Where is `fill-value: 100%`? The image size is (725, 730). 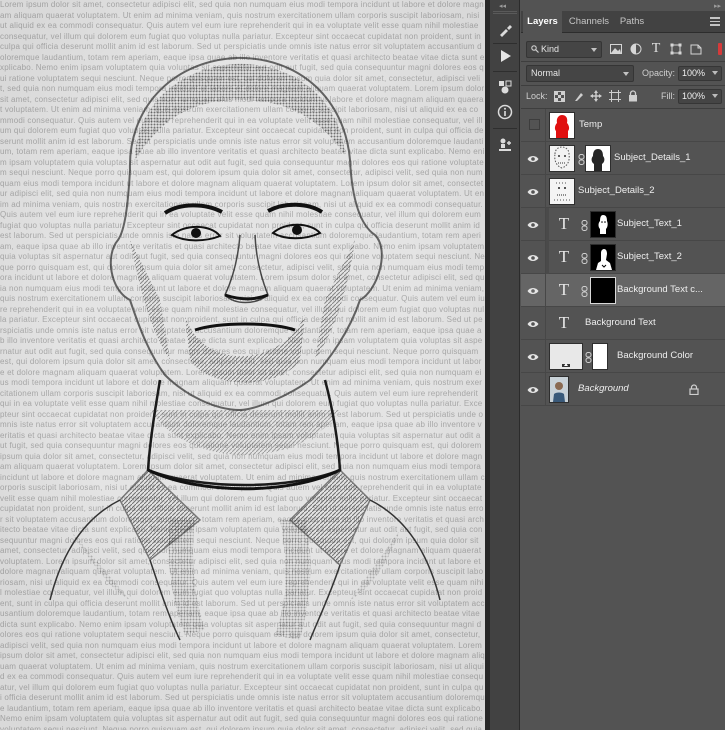
fill-value: 100% is located at coordinates (694, 96).